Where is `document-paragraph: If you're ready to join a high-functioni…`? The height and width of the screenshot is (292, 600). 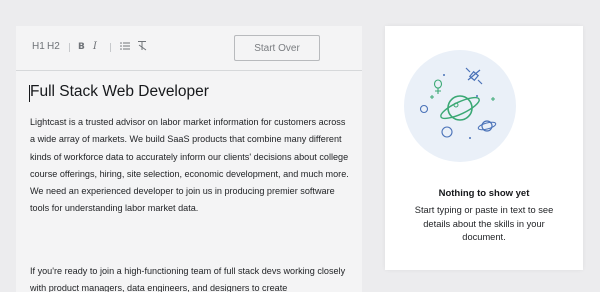 document-paragraph: If you're ready to join a high-functioni… is located at coordinates (191, 277).